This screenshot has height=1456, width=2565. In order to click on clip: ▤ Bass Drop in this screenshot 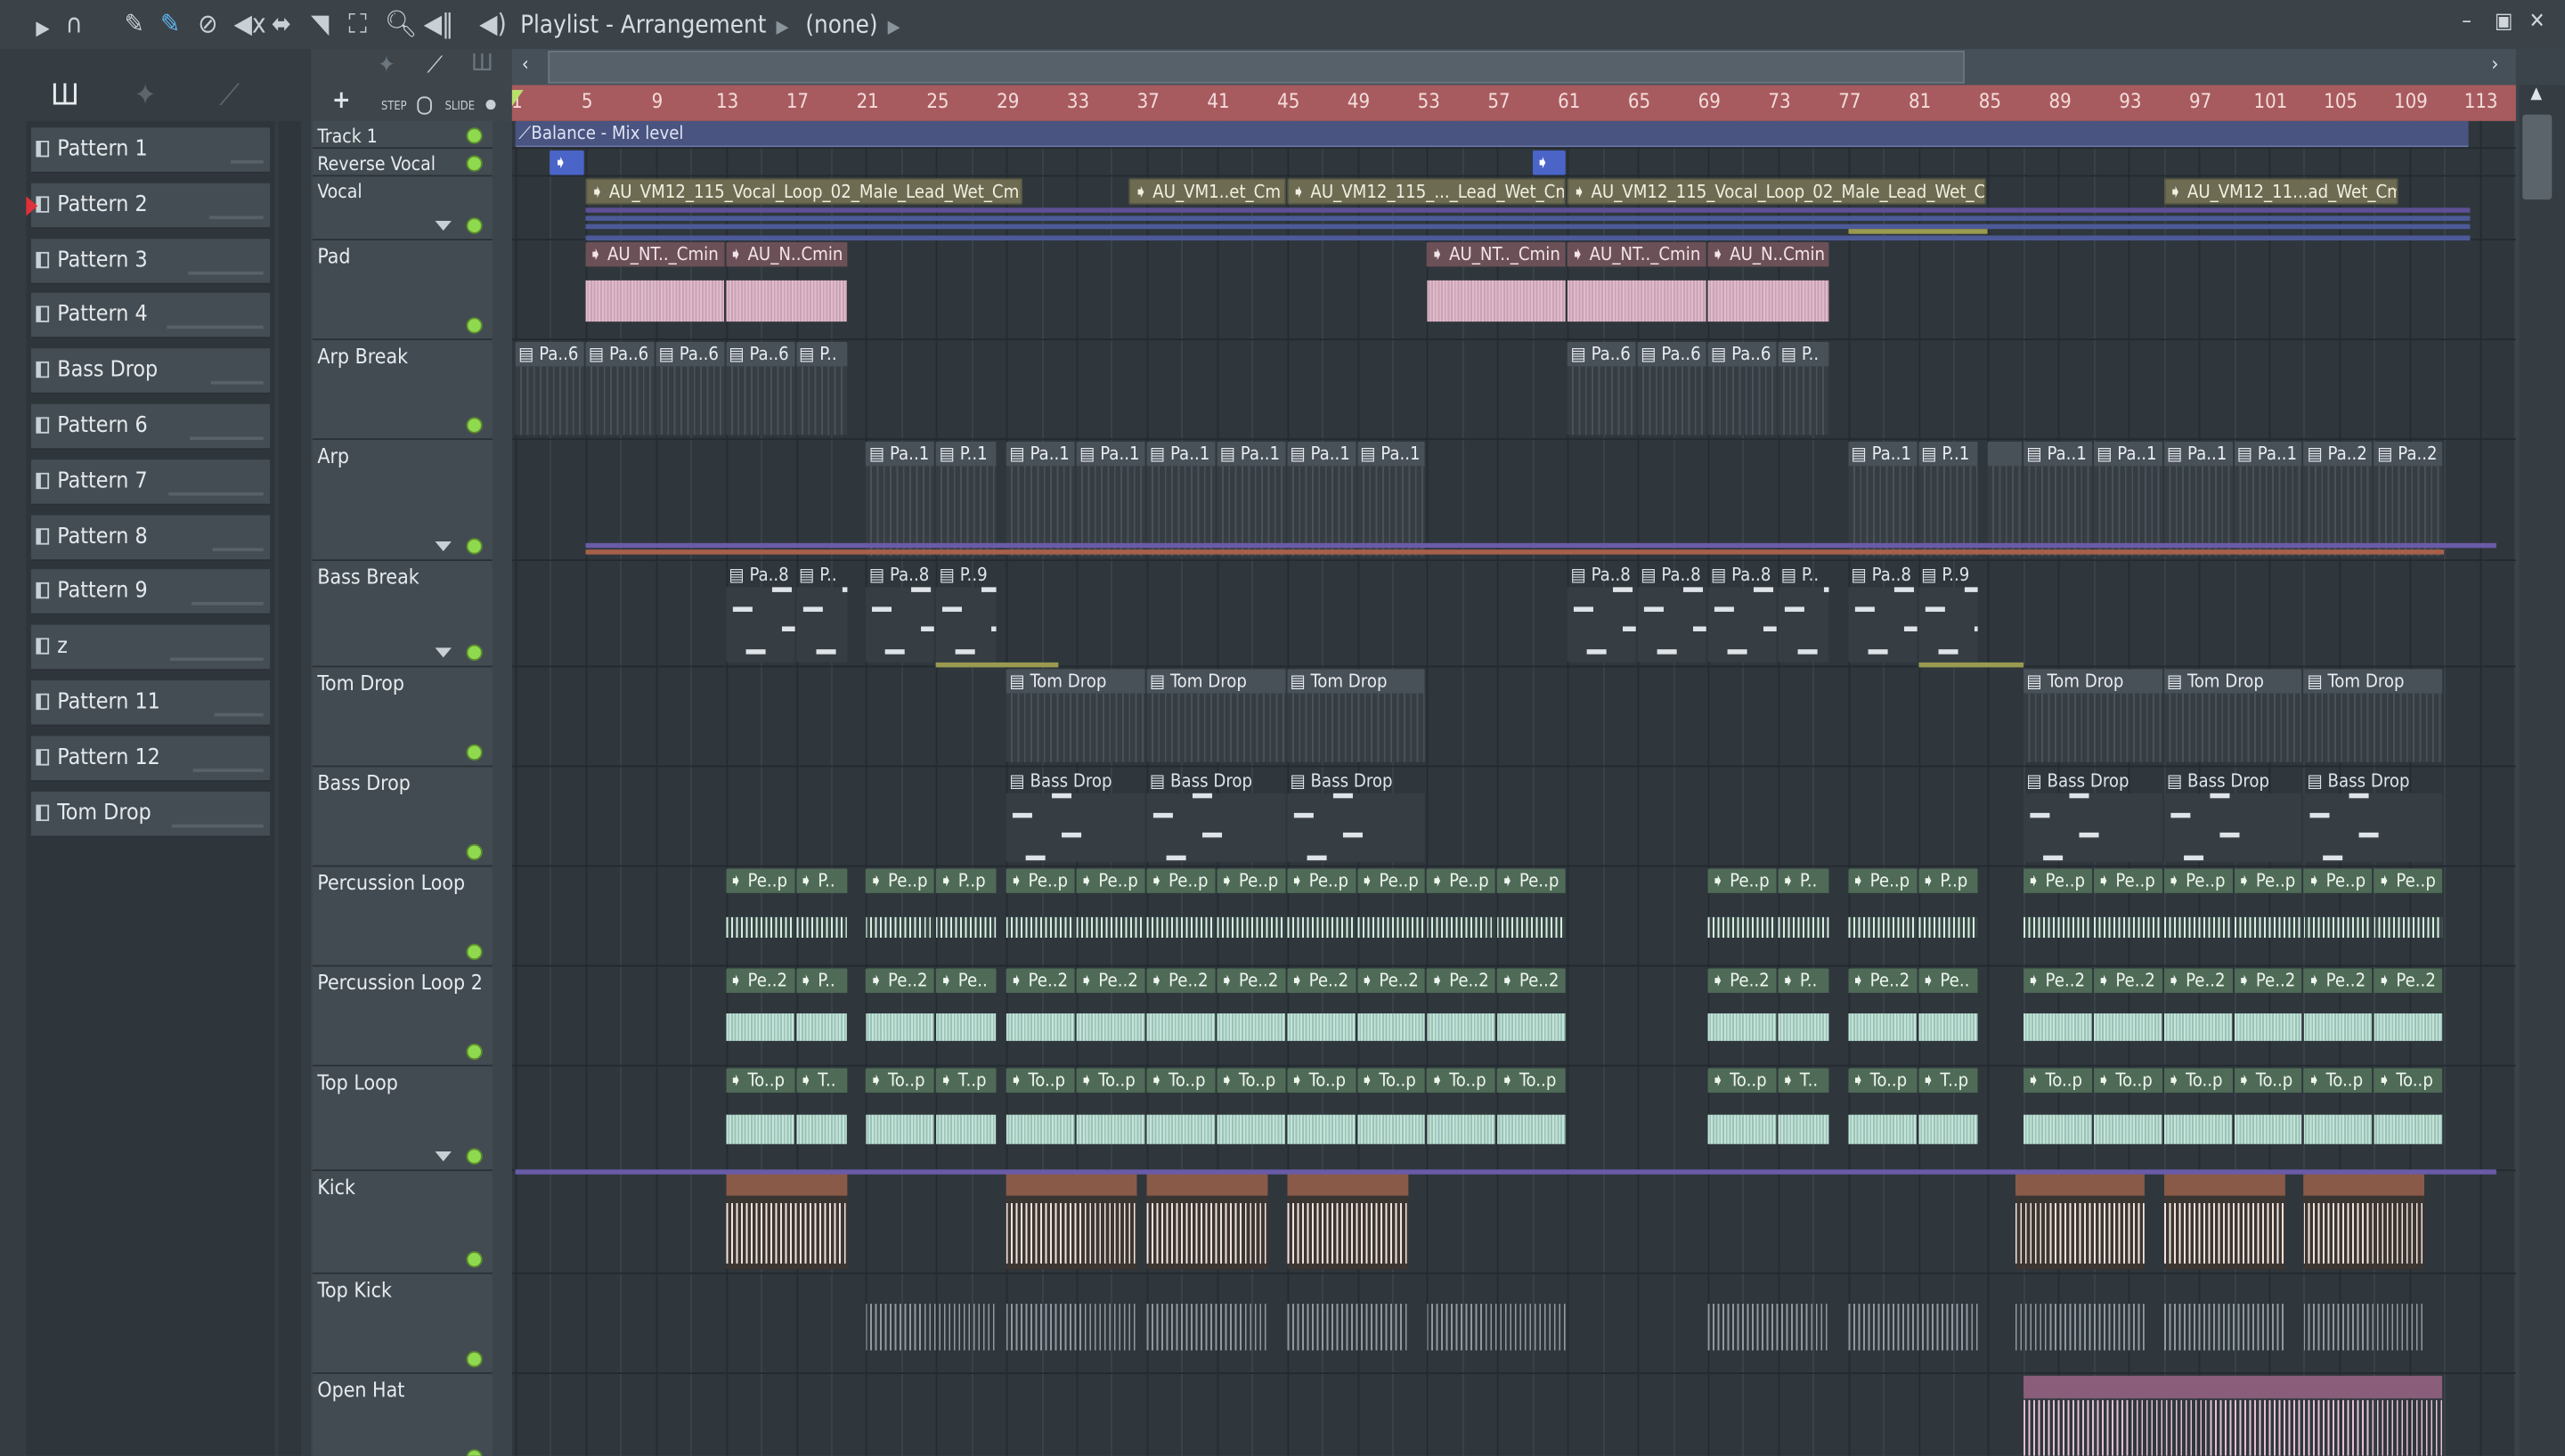, I will do `click(1075, 815)`.